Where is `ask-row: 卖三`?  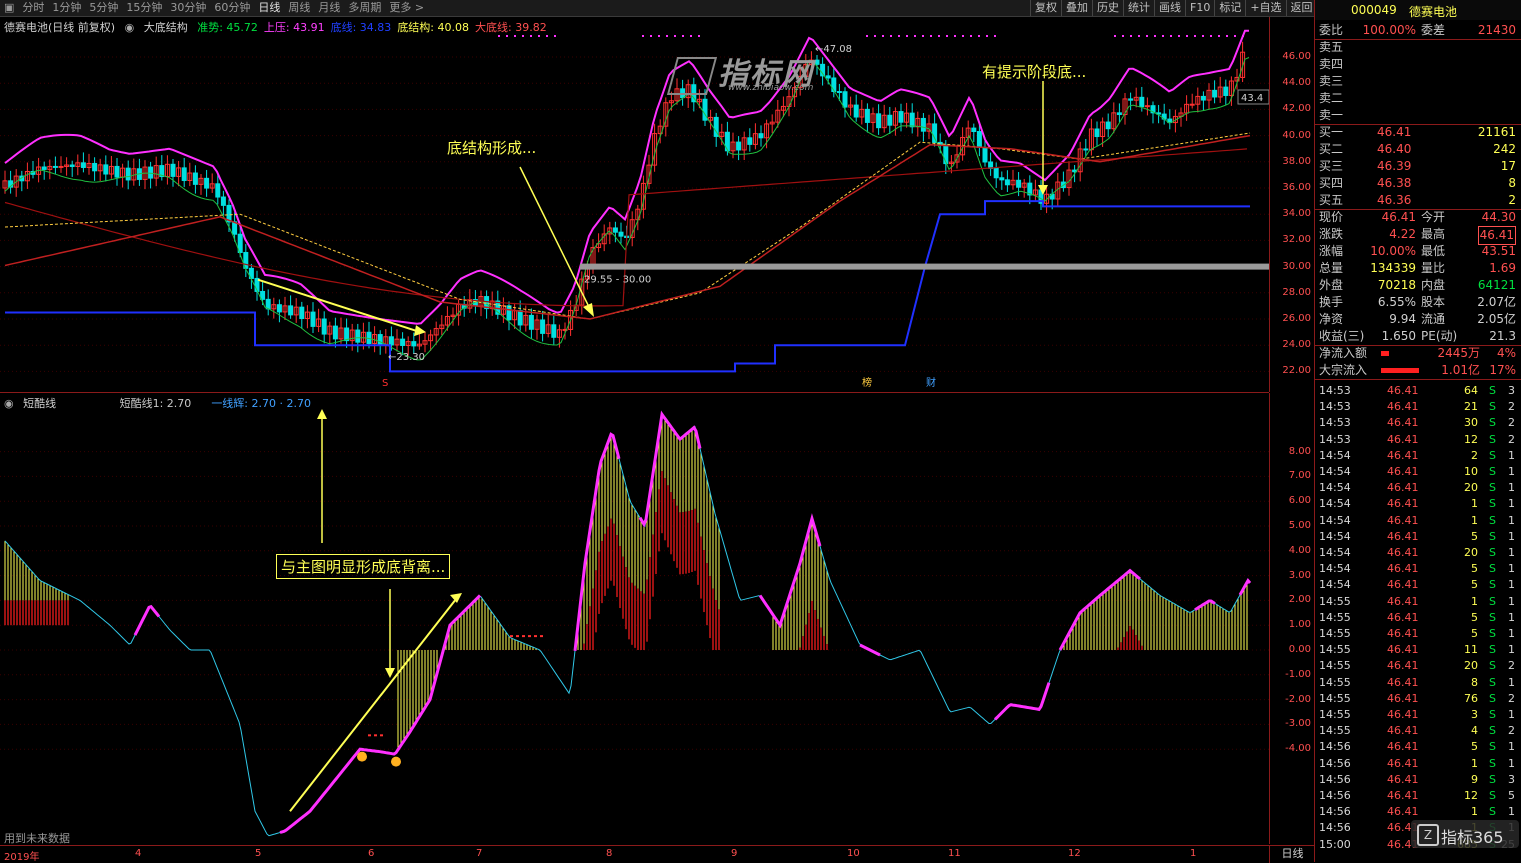 ask-row: 卖三 is located at coordinates (1417, 81).